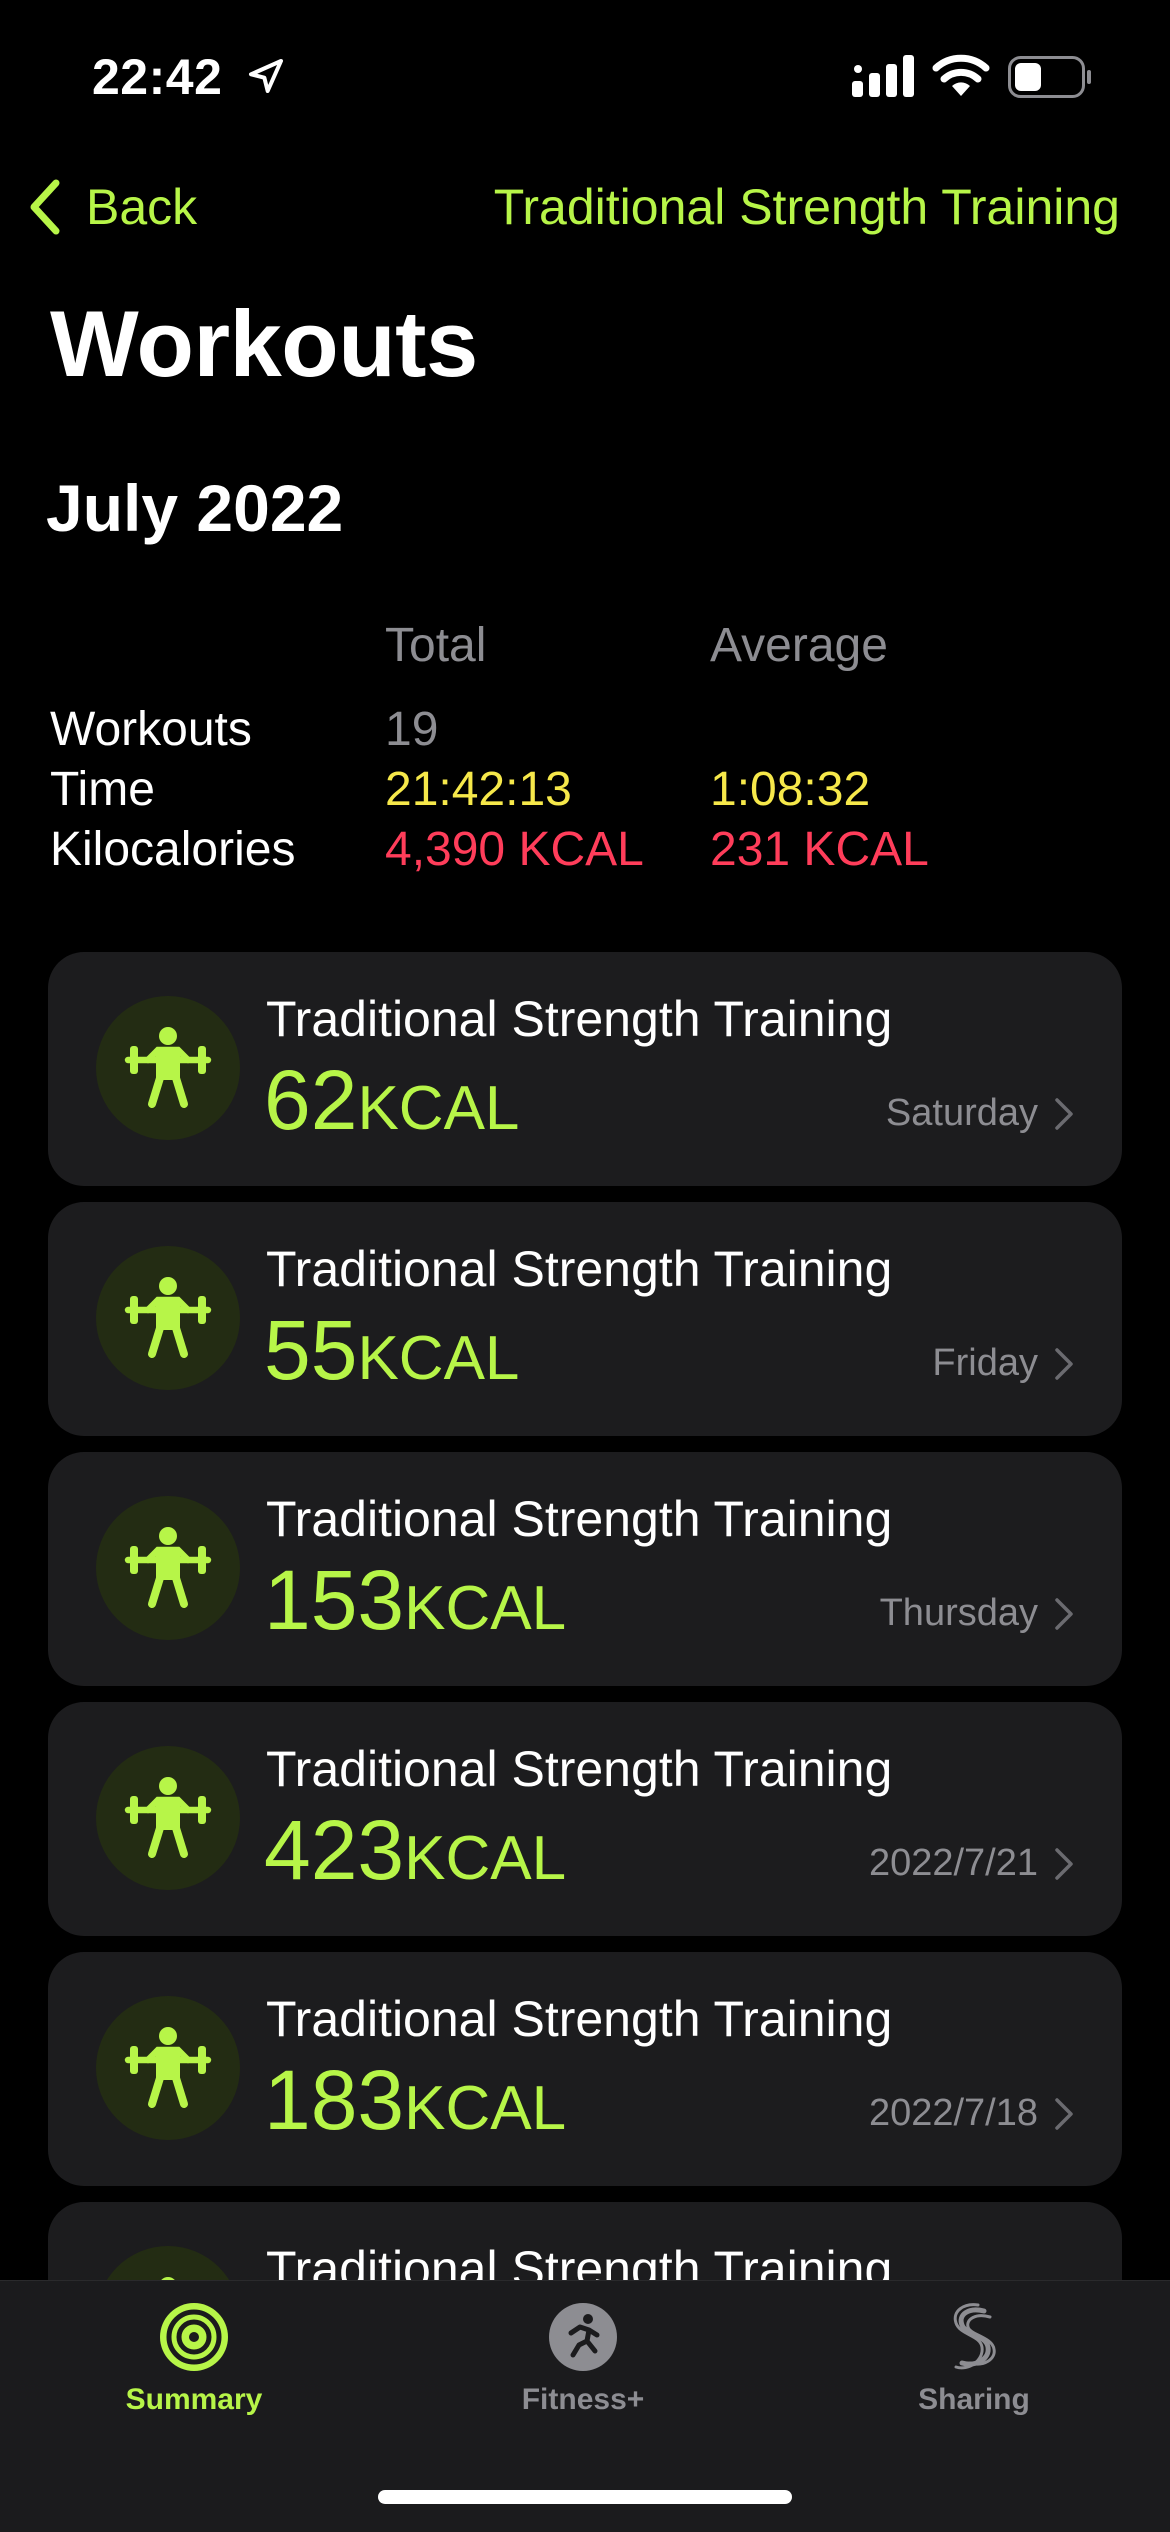  Describe the element at coordinates (807, 207) in the screenshot. I see `nav-filter-title: Traditional Strength Training` at that location.